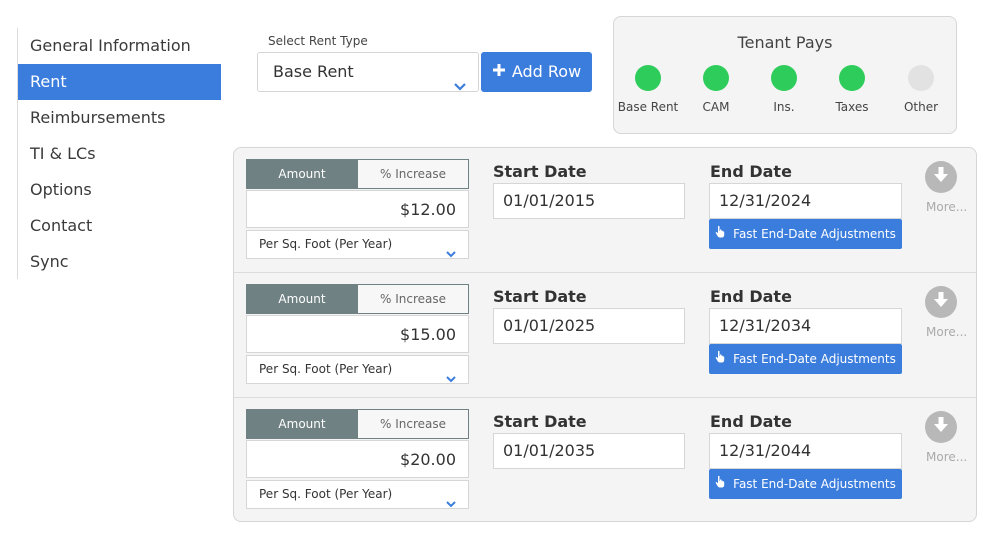 This screenshot has height=541, width=998. I want to click on sidebar-item-ti-lcs: TI & LCs, so click(119, 154).